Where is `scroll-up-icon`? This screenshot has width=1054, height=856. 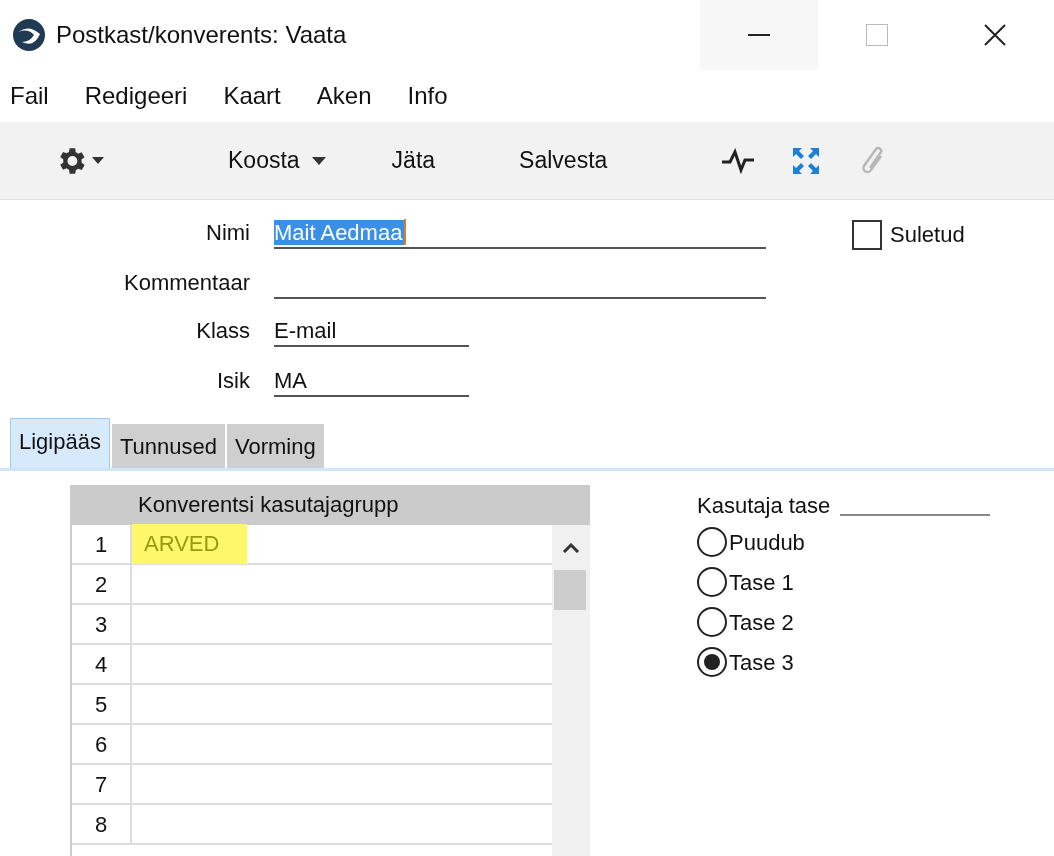
scroll-up-icon is located at coordinates (571, 548).